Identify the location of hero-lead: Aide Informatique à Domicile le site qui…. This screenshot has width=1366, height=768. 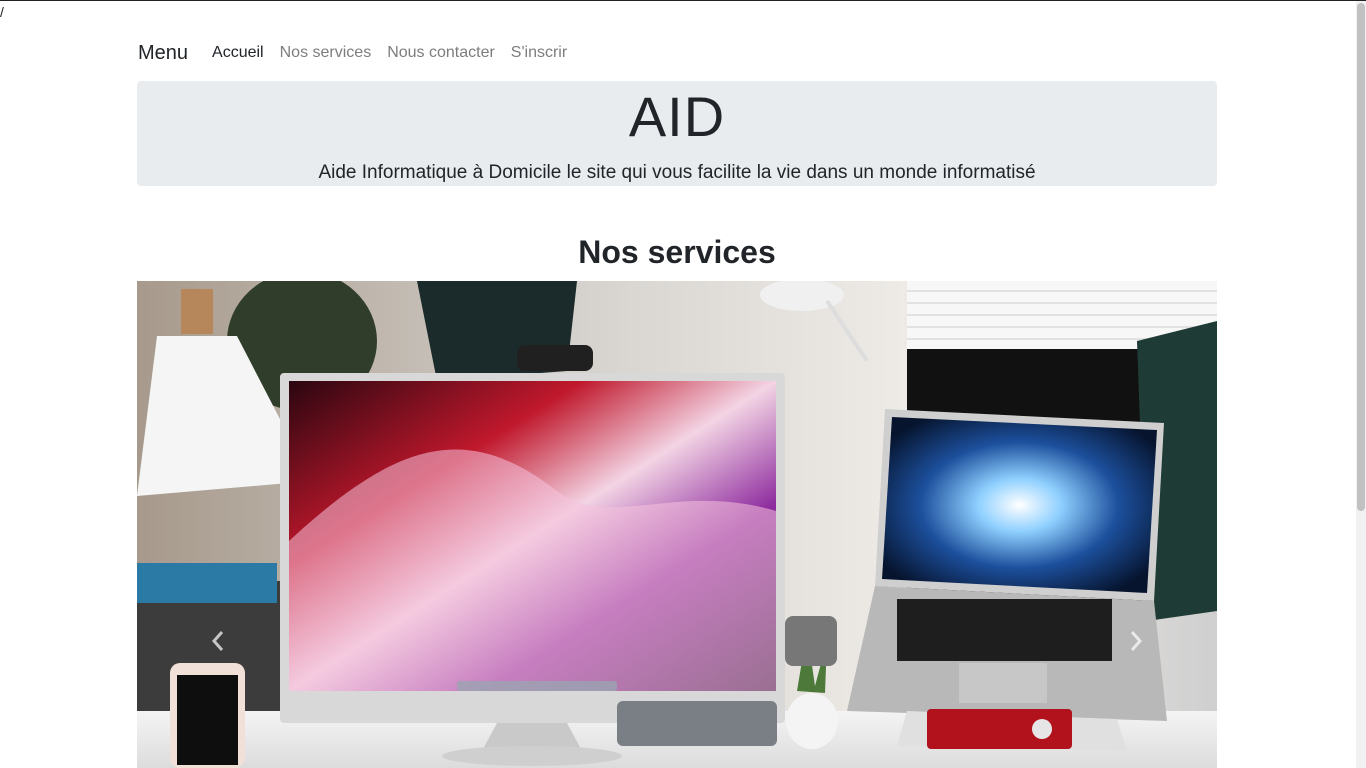
(677, 172).